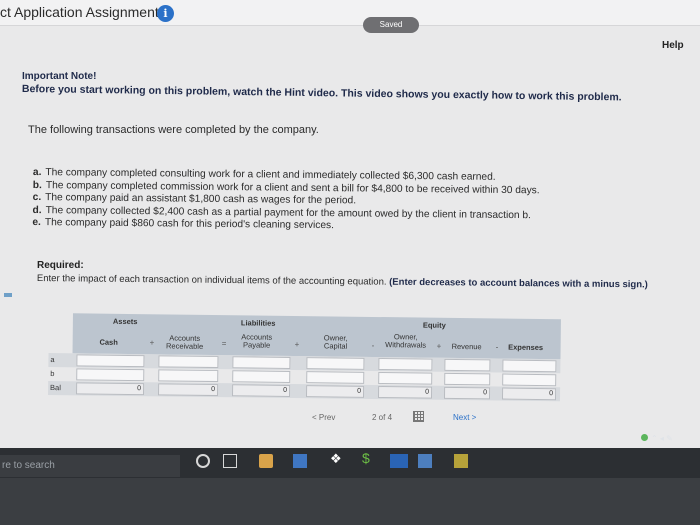 Image resolution: width=700 pixels, height=525 pixels. I want to click on important-note-heading: Important Note!, so click(59, 76).